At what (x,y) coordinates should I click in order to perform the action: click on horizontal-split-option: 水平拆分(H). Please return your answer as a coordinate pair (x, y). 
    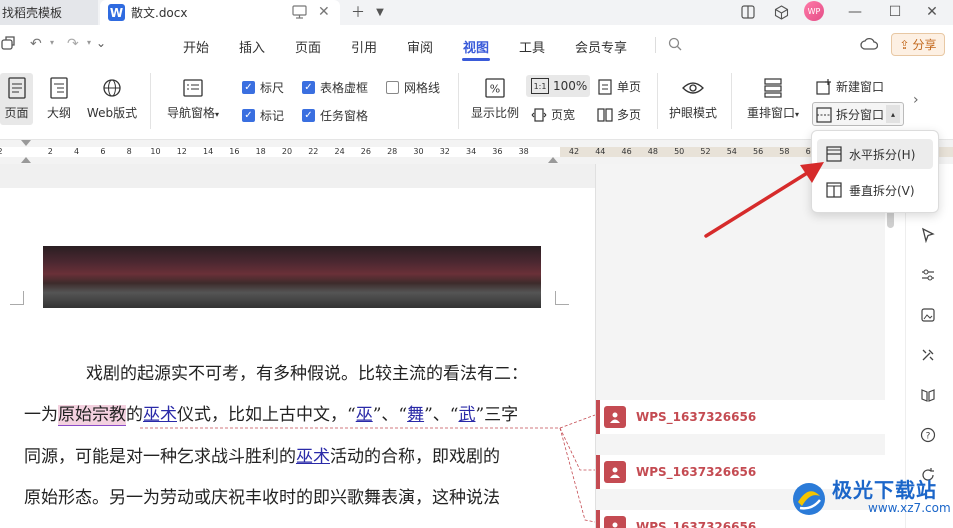
    Looking at the image, I should click on (875, 154).